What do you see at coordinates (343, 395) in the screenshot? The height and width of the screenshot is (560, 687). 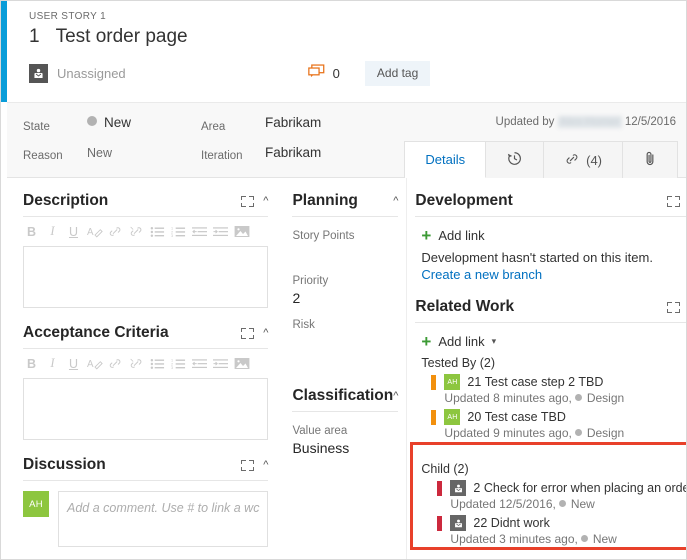 I see `classification-title: Classification` at bounding box center [343, 395].